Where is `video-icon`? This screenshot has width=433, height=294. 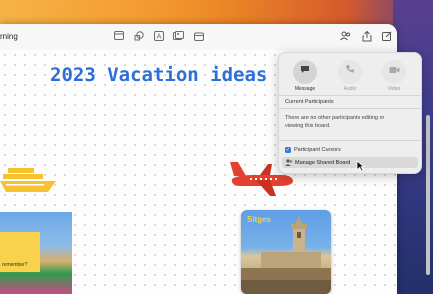 video-icon is located at coordinates (394, 70).